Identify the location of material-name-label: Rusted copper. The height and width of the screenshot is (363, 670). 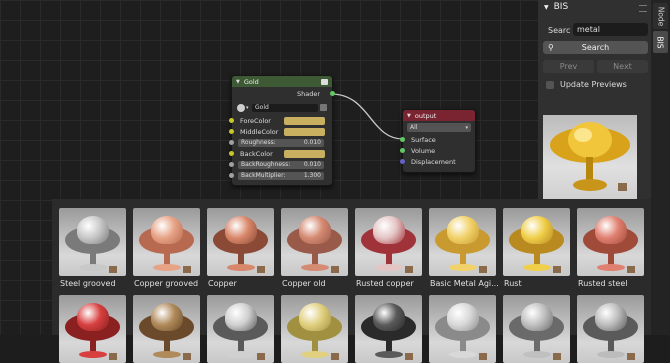
(385, 283).